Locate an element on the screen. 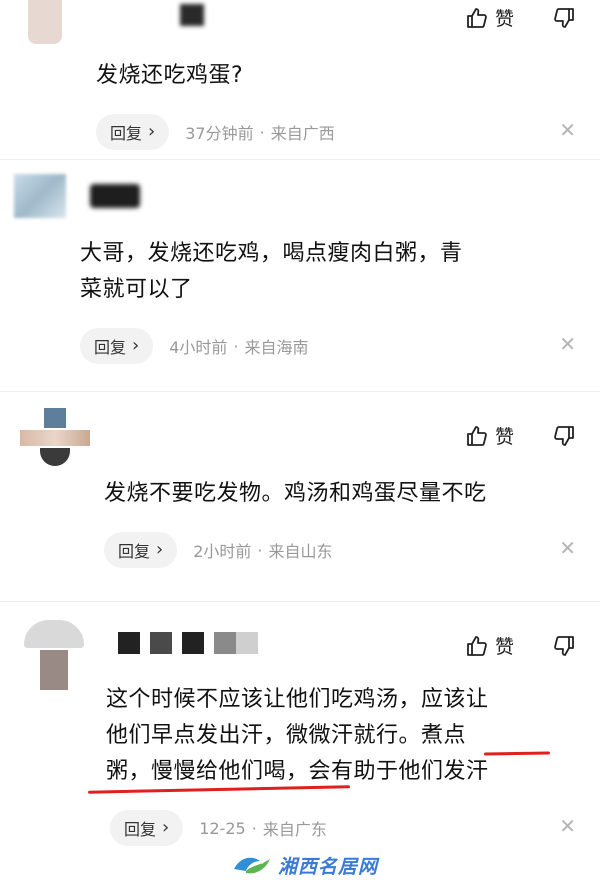  comment-meta: 回复 › 12-25 · 来自广东 is located at coordinates (218, 828).